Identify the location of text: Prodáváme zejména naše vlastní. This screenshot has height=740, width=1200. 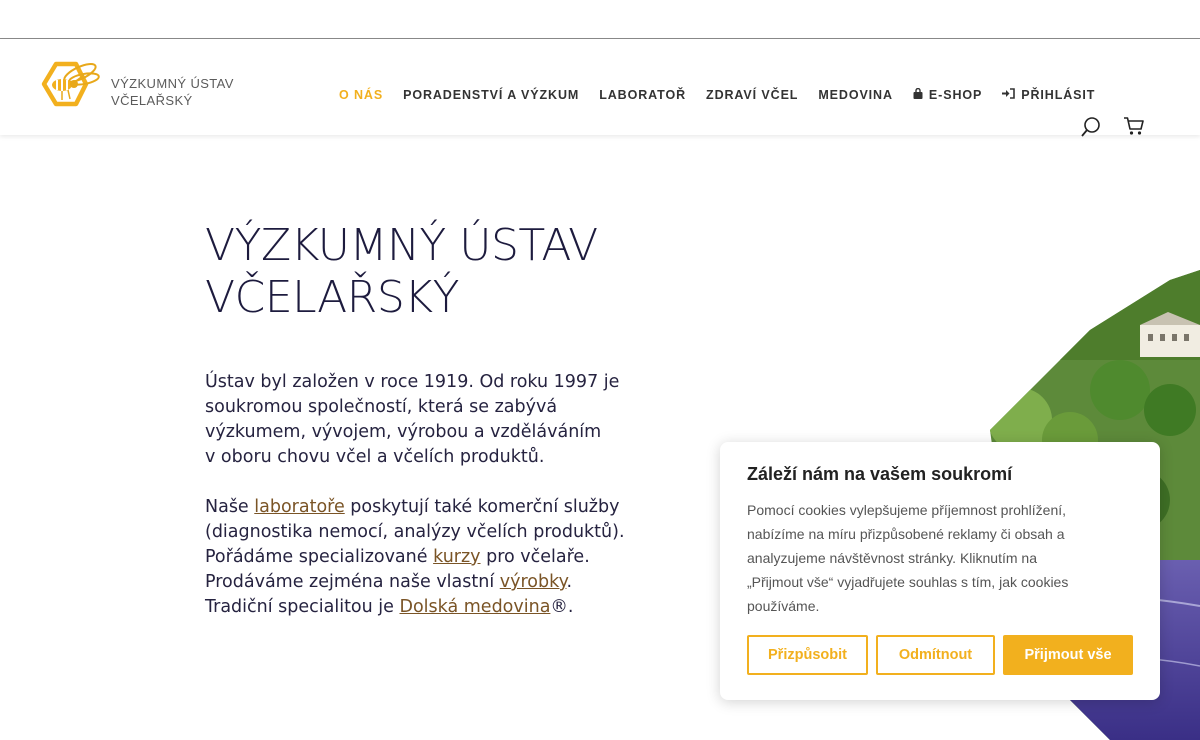
(352, 582).